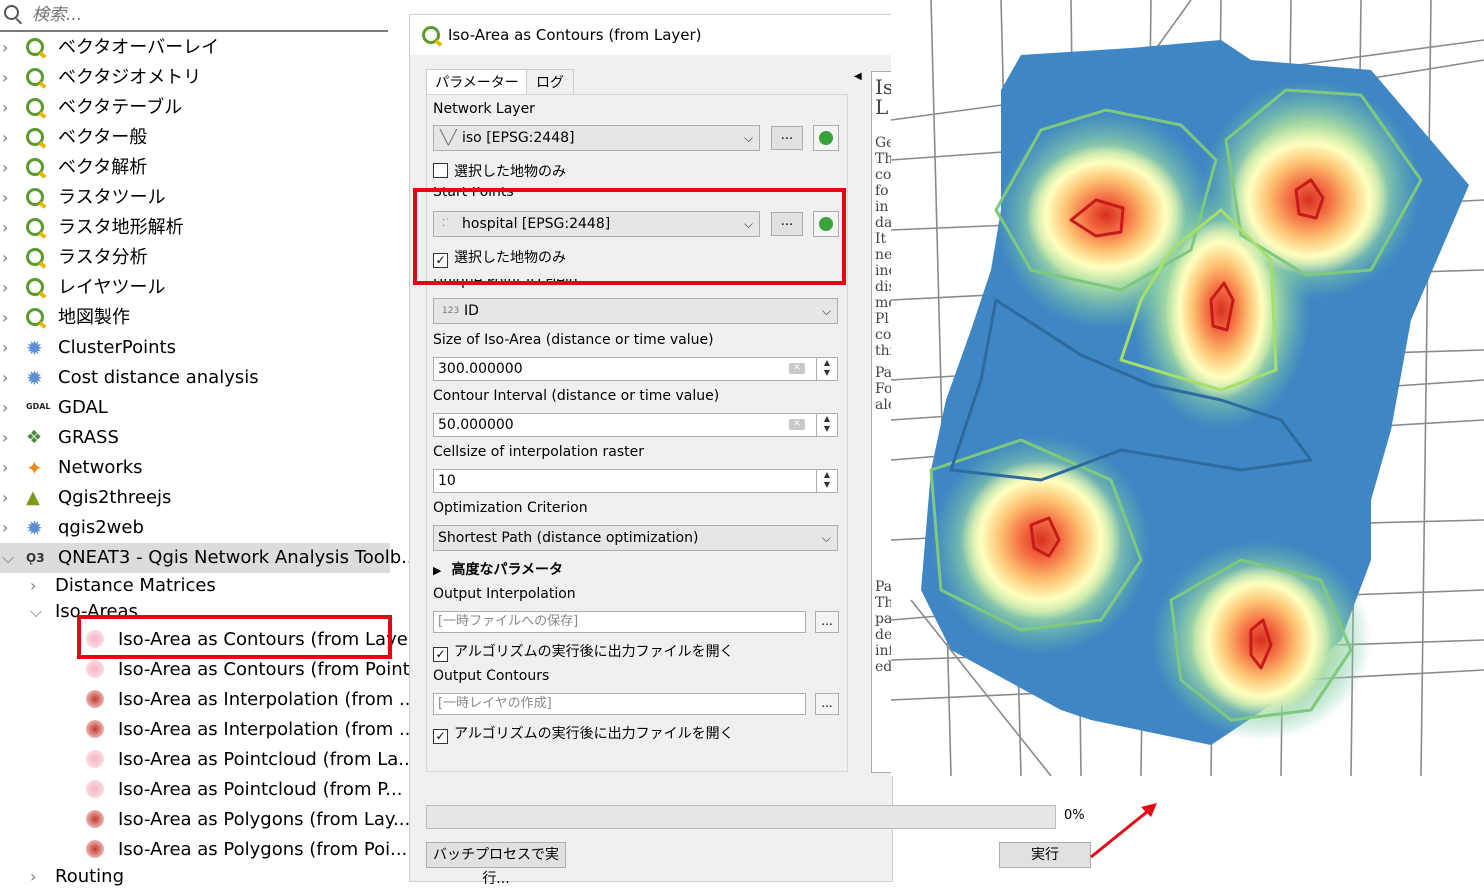 This screenshot has width=1484, height=893. Describe the element at coordinates (195, 78) in the screenshot. I see `tree-provider-1: › ベクタジオメトリ` at that location.